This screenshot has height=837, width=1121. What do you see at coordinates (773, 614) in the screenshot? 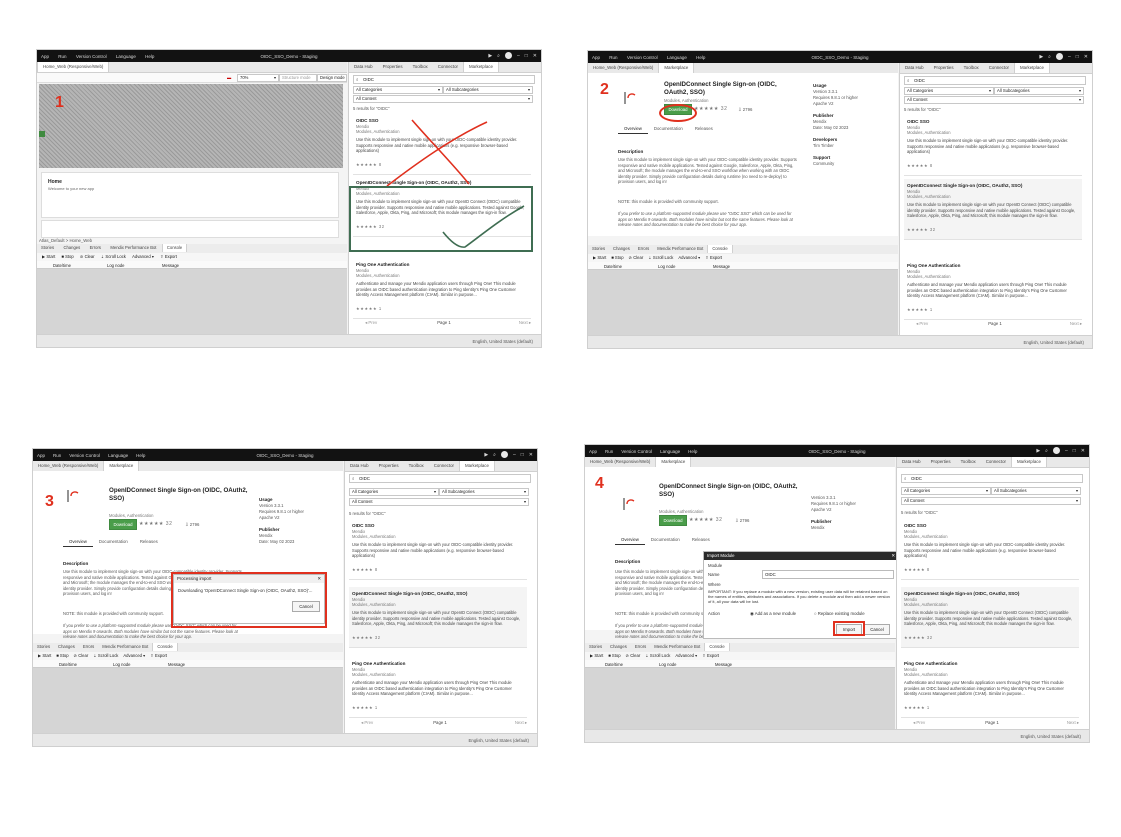
I see `add-new-module-radio: ◉ Add as a new module` at bounding box center [773, 614].